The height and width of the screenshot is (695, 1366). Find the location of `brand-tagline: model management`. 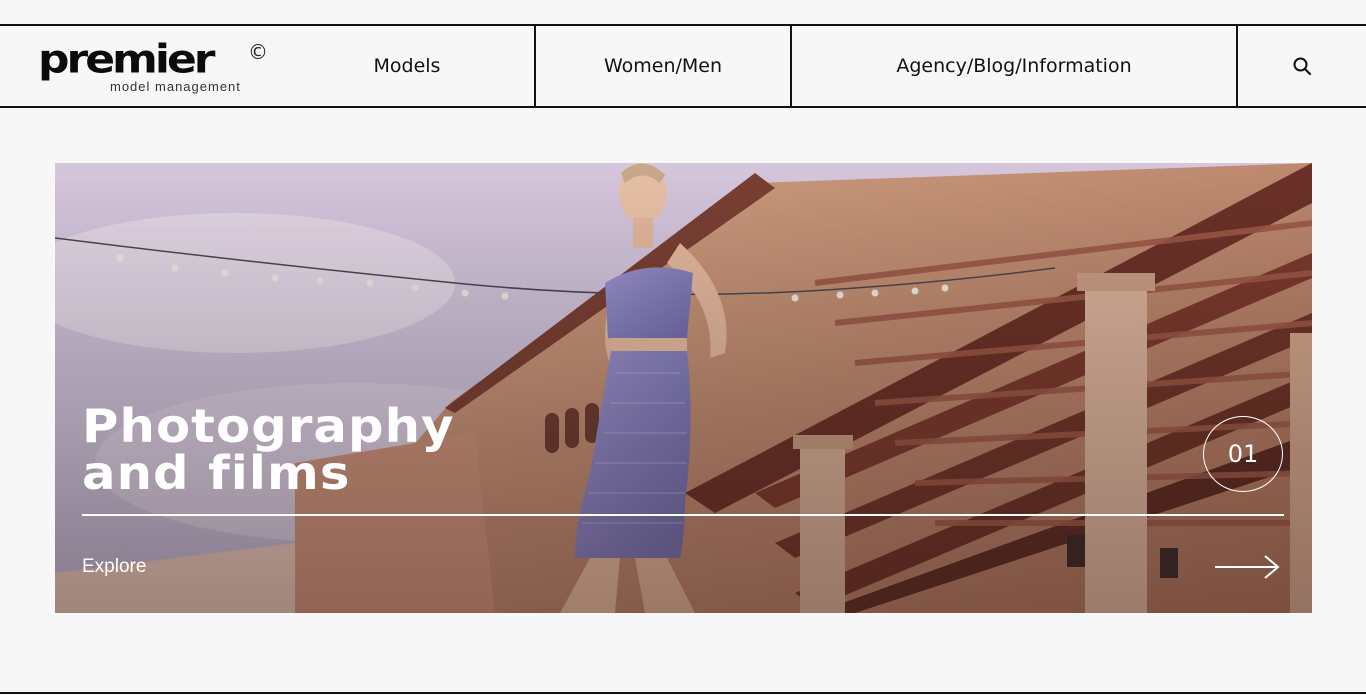

brand-tagline: model management is located at coordinates (175, 86).